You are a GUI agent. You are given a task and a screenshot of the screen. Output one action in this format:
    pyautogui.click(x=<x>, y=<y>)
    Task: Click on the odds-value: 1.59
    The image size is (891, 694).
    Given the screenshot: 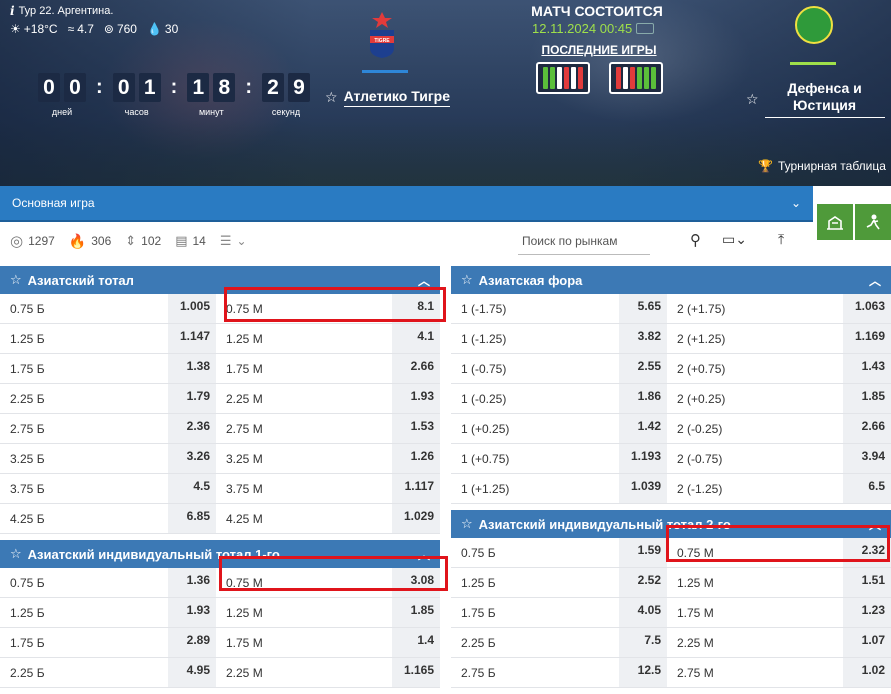 What is the action you would take?
    pyautogui.click(x=643, y=552)
    